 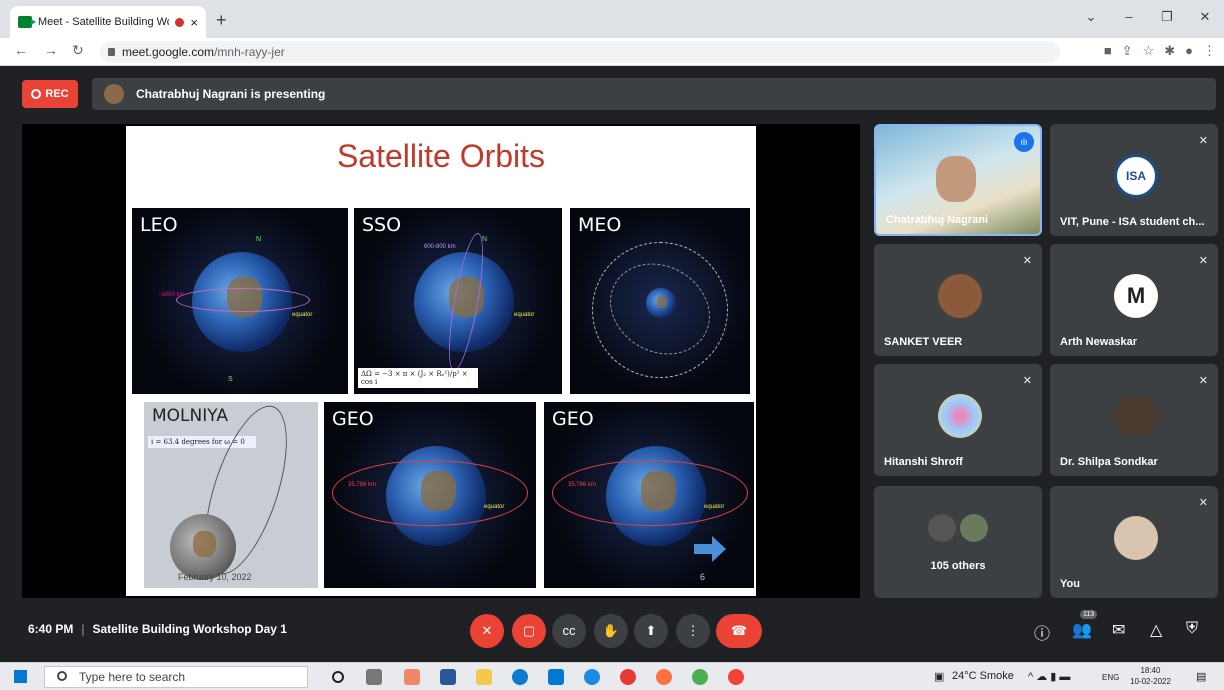 What do you see at coordinates (1205, 17) in the screenshot?
I see `close-window-button: ✕` at bounding box center [1205, 17].